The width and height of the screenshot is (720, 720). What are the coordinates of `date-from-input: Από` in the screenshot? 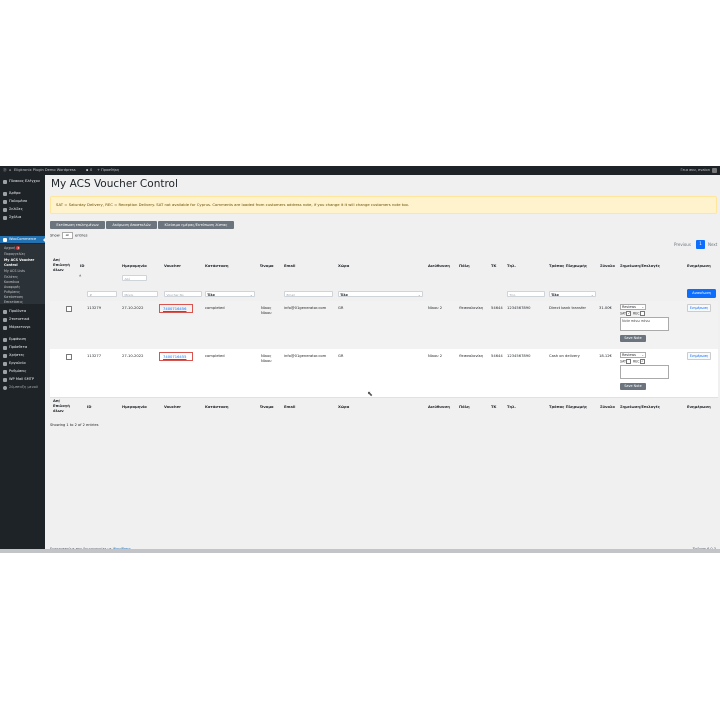 It's located at (134, 278).